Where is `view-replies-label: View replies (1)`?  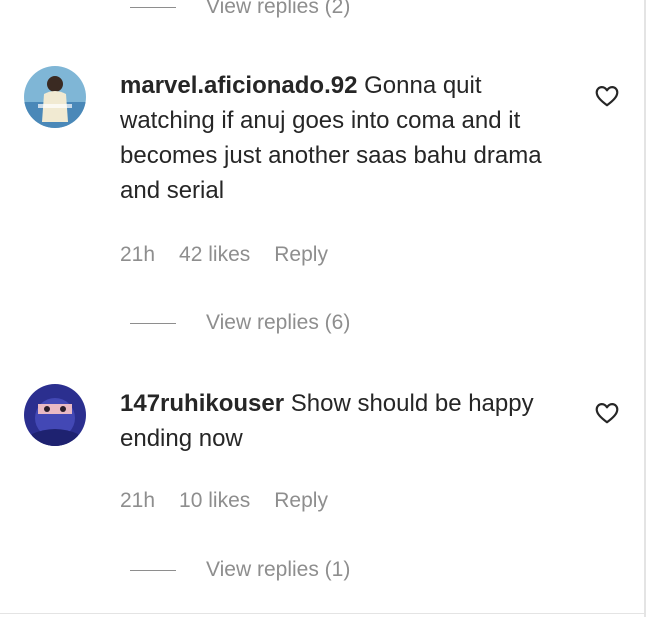 view-replies-label: View replies (1) is located at coordinates (278, 569).